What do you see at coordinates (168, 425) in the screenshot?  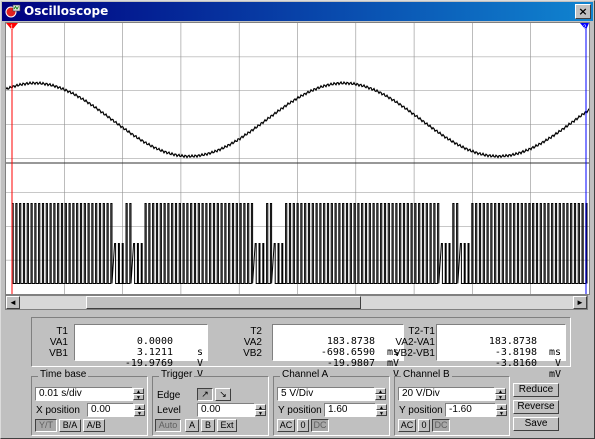 I see `trigger-auto-button: Auto` at bounding box center [168, 425].